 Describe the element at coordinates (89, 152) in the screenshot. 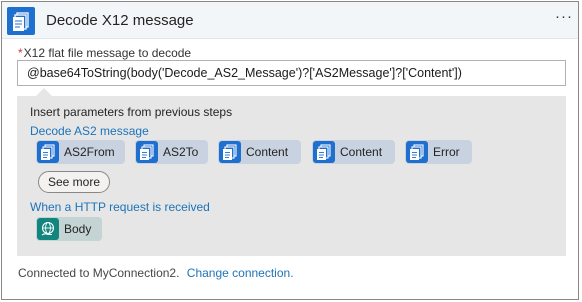

I see `token-label: AS2From` at that location.